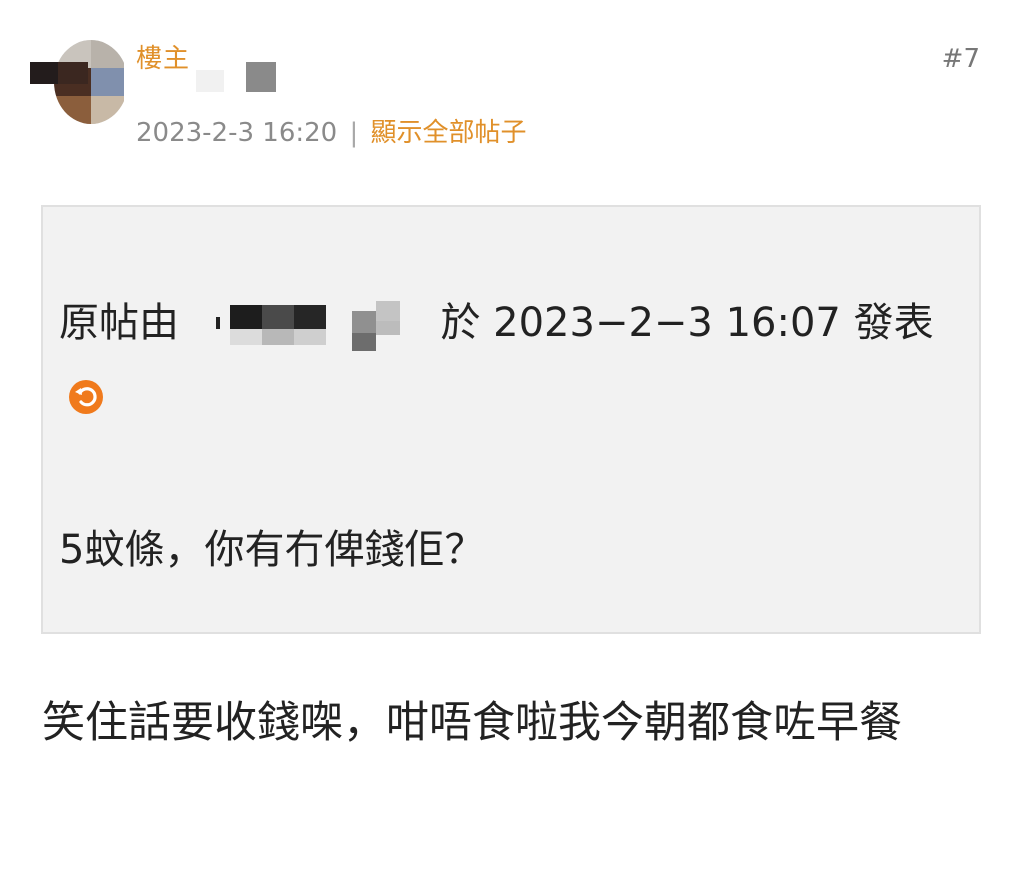  What do you see at coordinates (272, 550) in the screenshot?
I see `quote-body: 5蚊條，你有冇俾錢佢？` at bounding box center [272, 550].